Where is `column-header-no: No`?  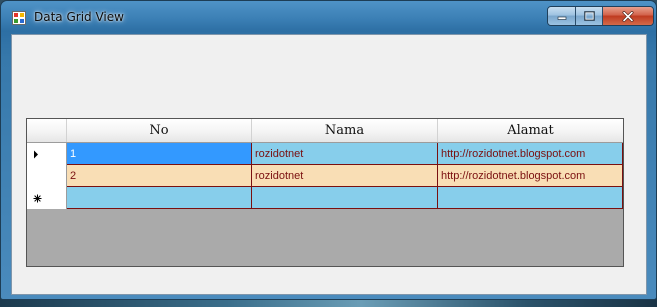 column-header-no: No is located at coordinates (159, 130).